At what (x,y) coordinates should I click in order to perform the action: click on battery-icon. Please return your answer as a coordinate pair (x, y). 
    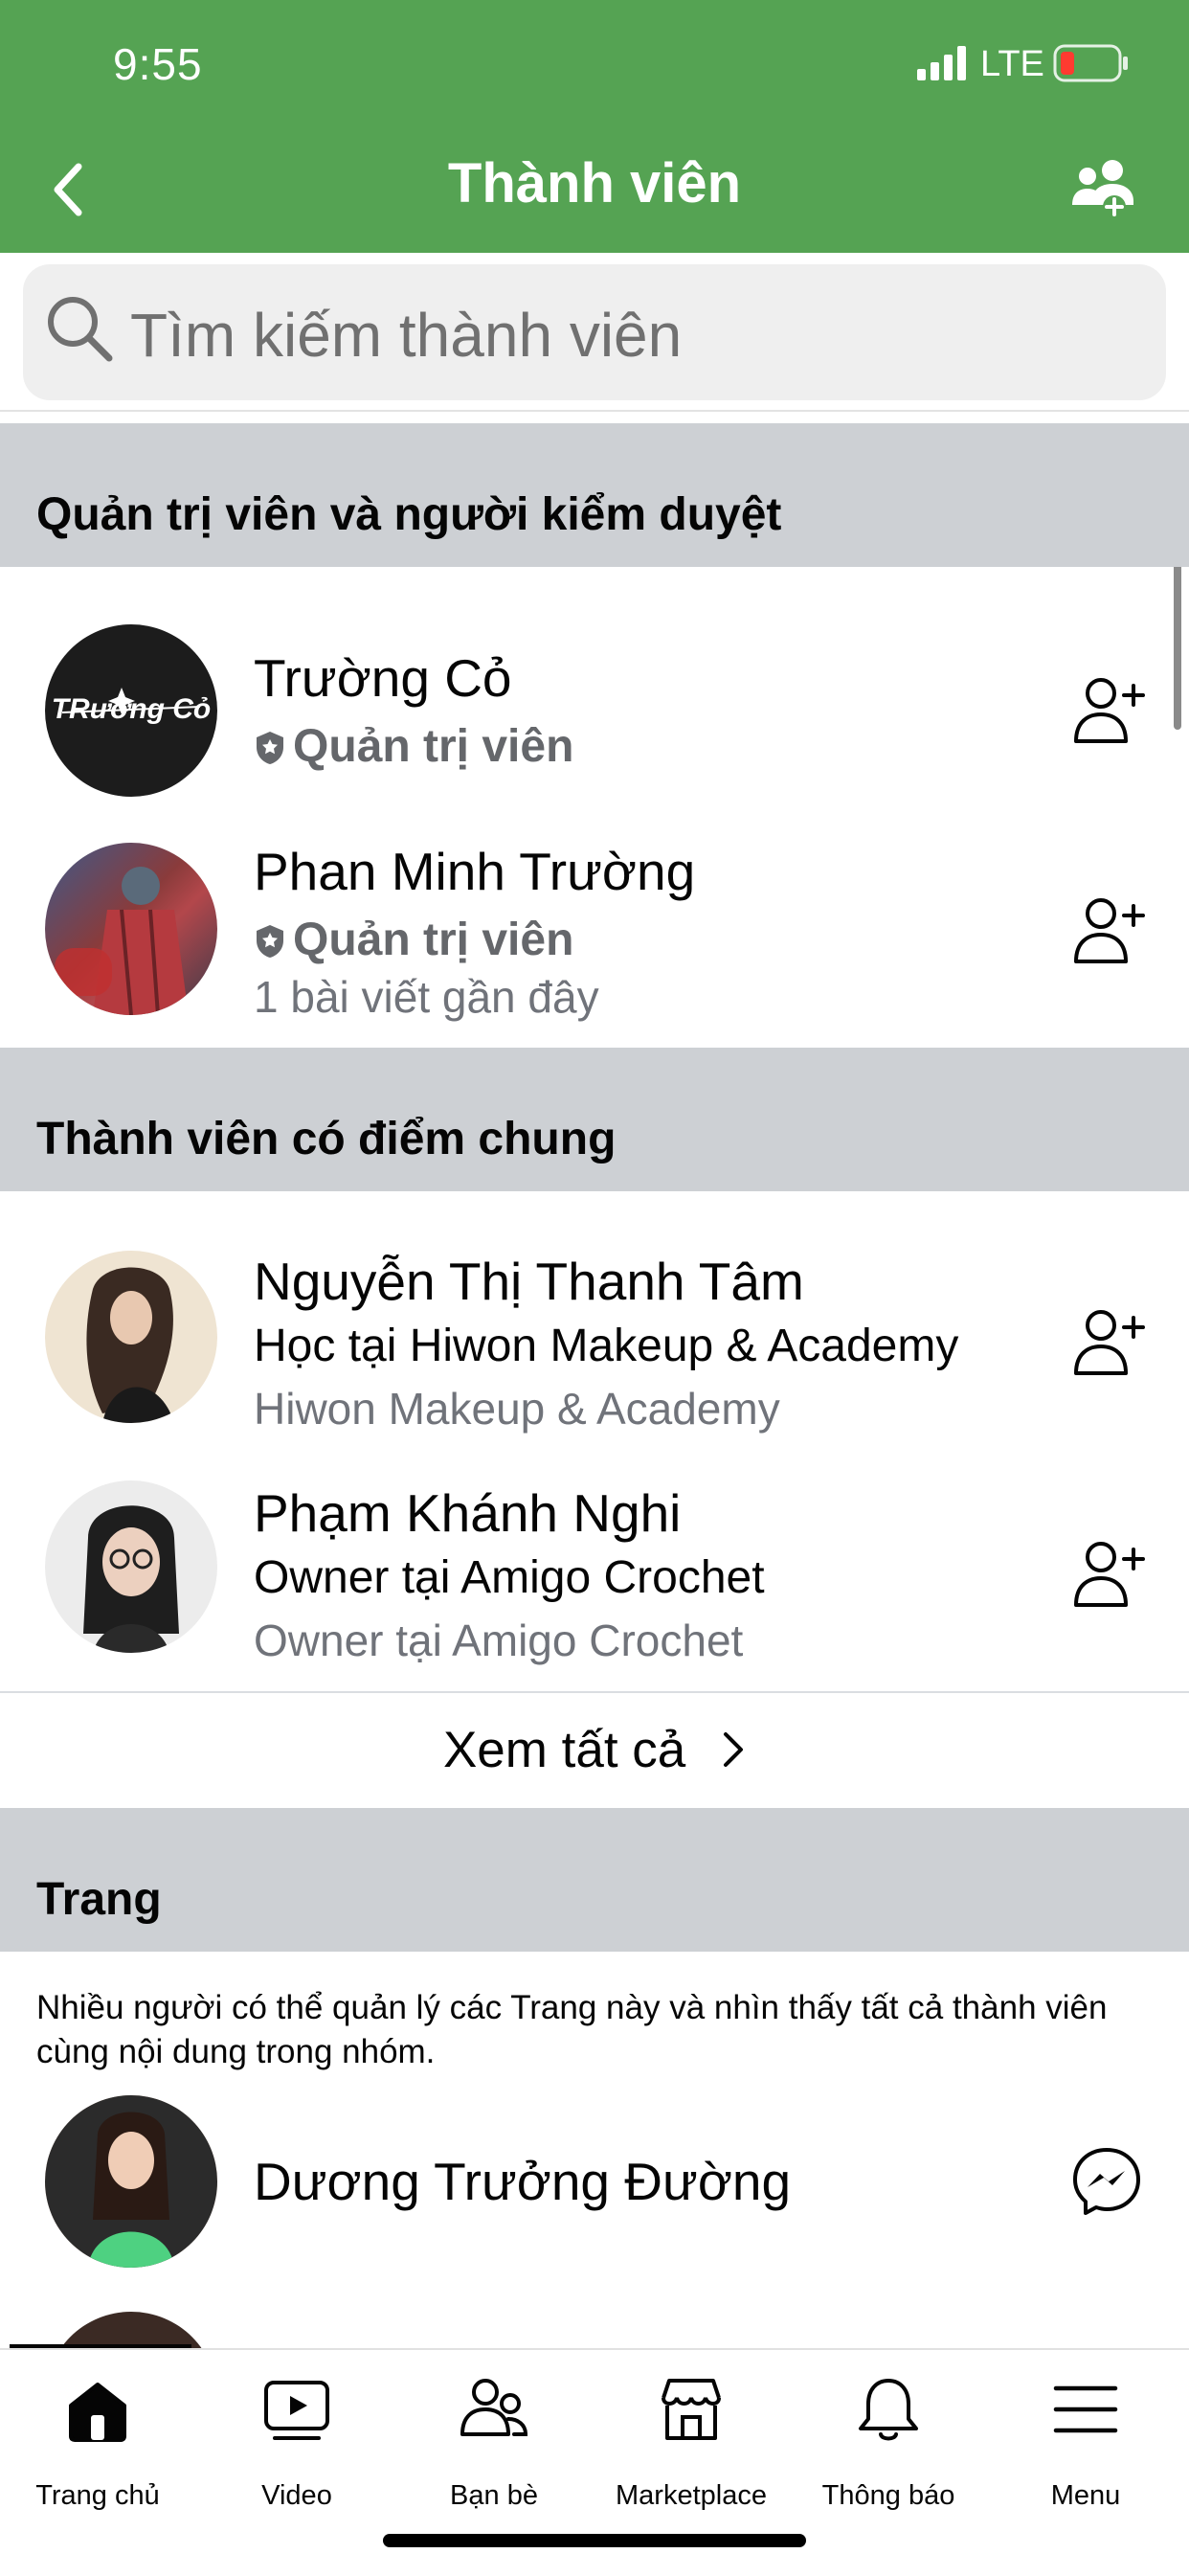
    Looking at the image, I should click on (1090, 63).